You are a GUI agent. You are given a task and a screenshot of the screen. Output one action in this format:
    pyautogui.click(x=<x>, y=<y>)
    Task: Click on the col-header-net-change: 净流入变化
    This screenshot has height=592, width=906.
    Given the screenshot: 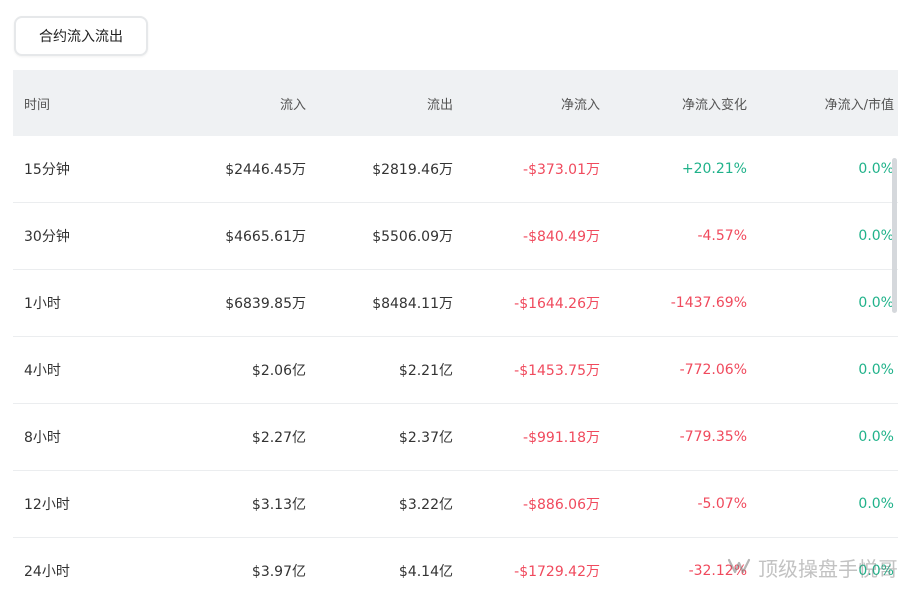 What is the action you would take?
    pyautogui.click(x=714, y=105)
    